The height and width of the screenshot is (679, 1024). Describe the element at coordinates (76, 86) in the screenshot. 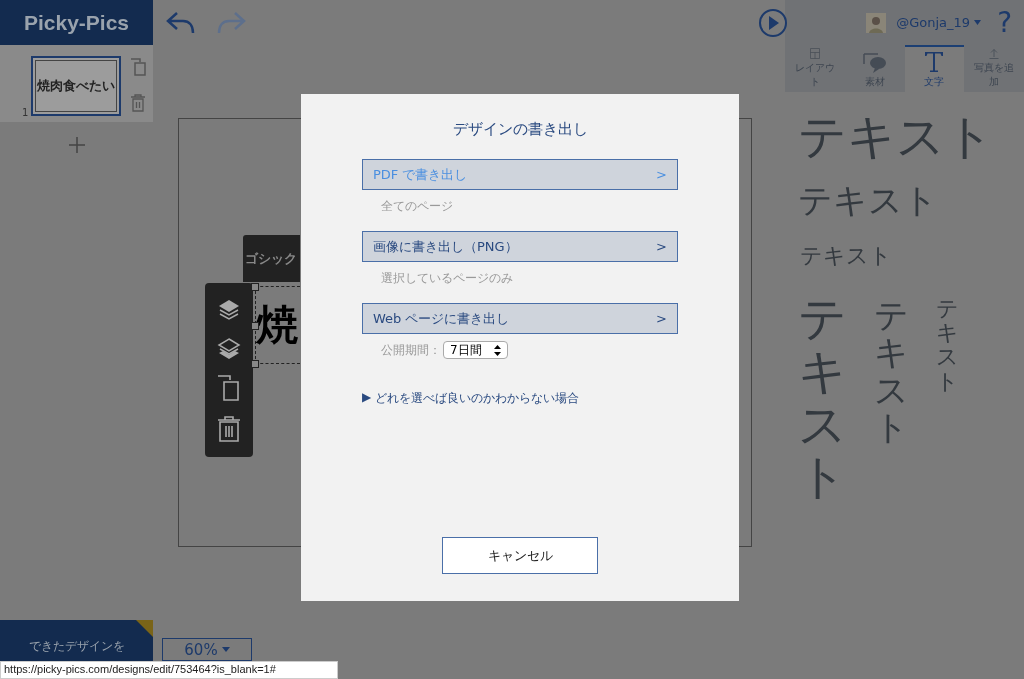

I see `page-thumbnail: 焼肉食べたい` at that location.